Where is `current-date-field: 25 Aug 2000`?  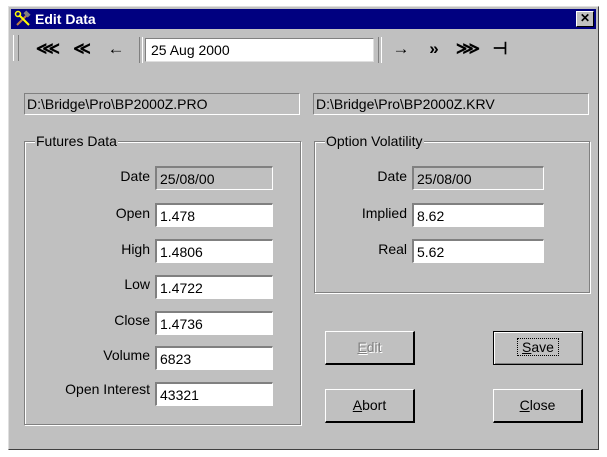 current-date-field: 25 Aug 2000 is located at coordinates (259, 50).